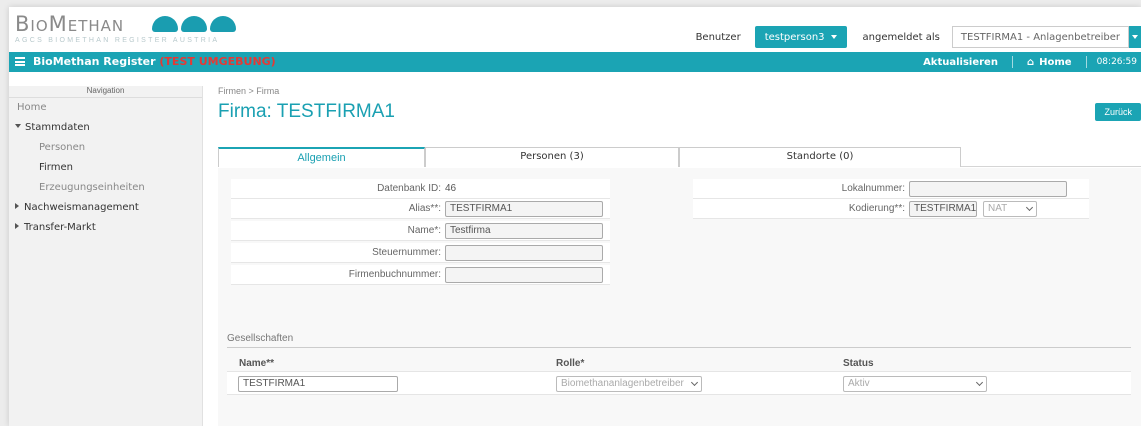 This screenshot has width=1141, height=426. What do you see at coordinates (62, 147) in the screenshot?
I see `sidebar-item-label: Personen` at bounding box center [62, 147].